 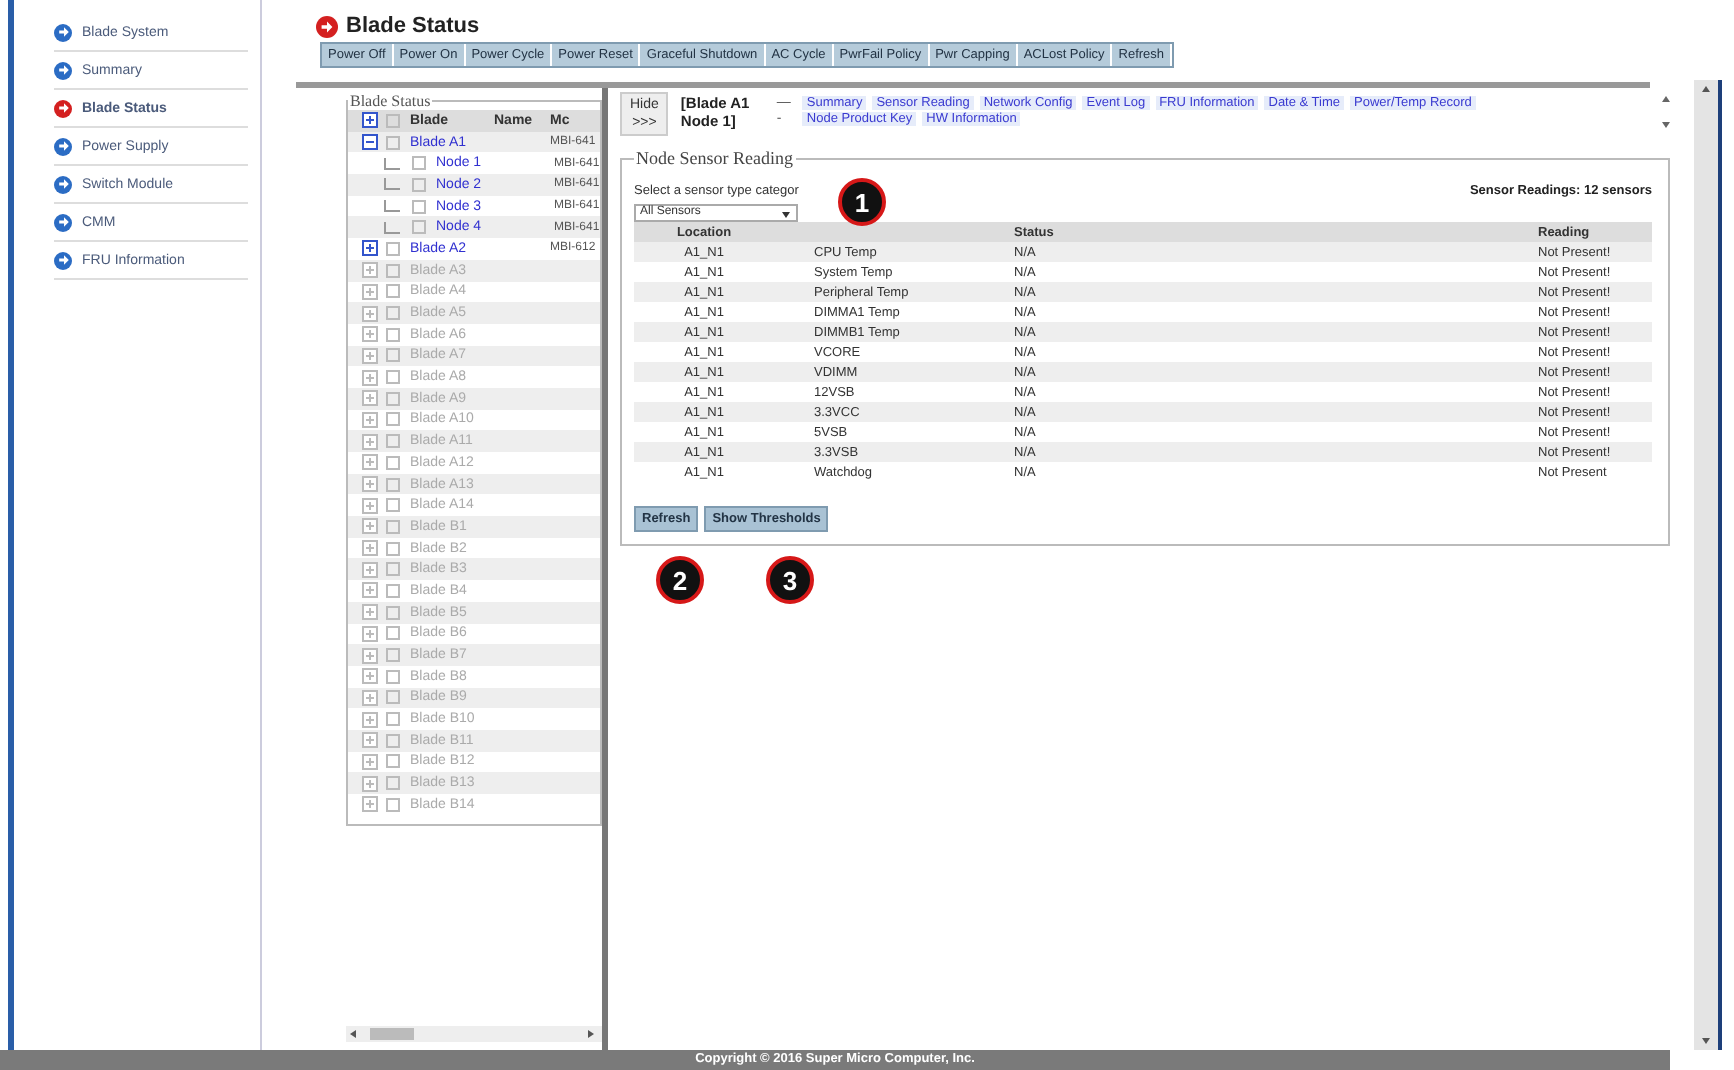 What do you see at coordinates (392, 1034) in the screenshot?
I see `scroll-thumb` at bounding box center [392, 1034].